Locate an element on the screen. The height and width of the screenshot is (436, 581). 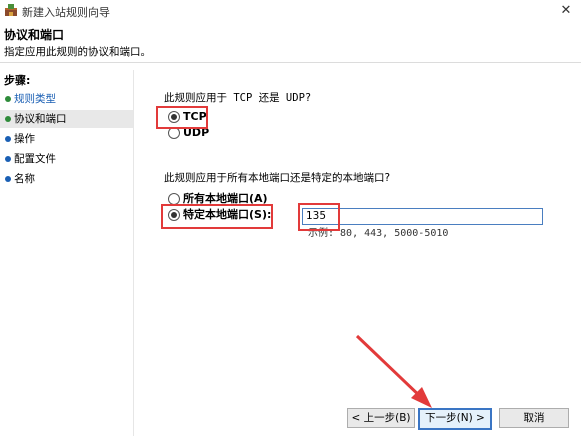
ports-question: 此规则应用于所有本地端口还是特定的本地端口? is located at coordinates (277, 178).